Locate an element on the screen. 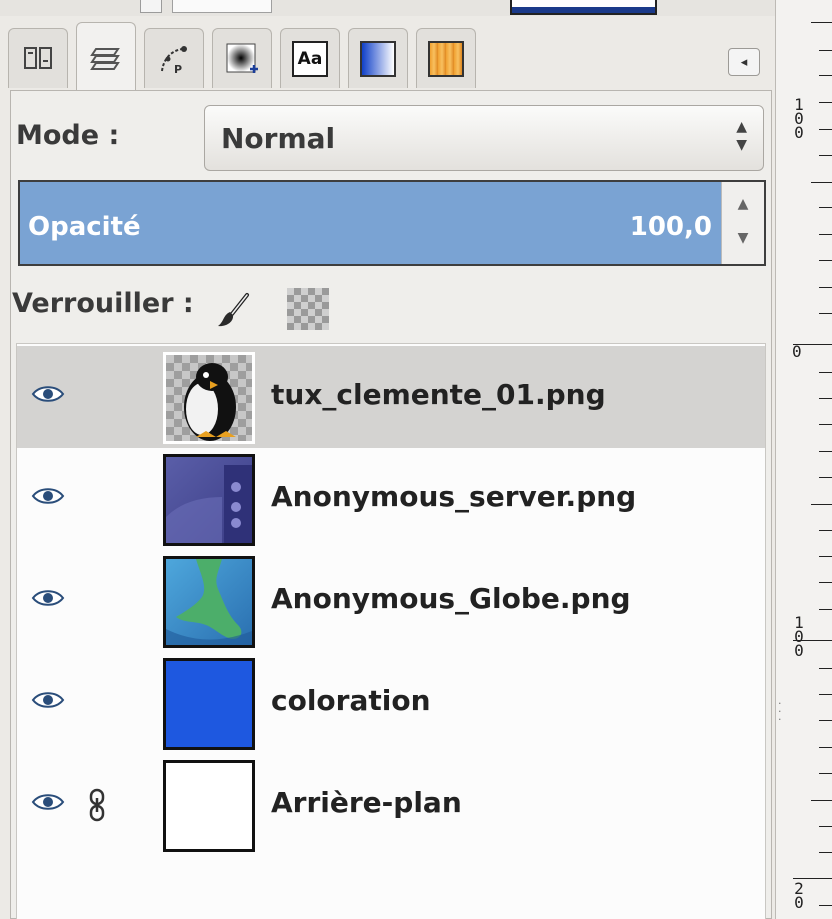 Image resolution: width=832 pixels, height=919 pixels. layer-row: Anonymous_Globe.png is located at coordinates (391, 601).